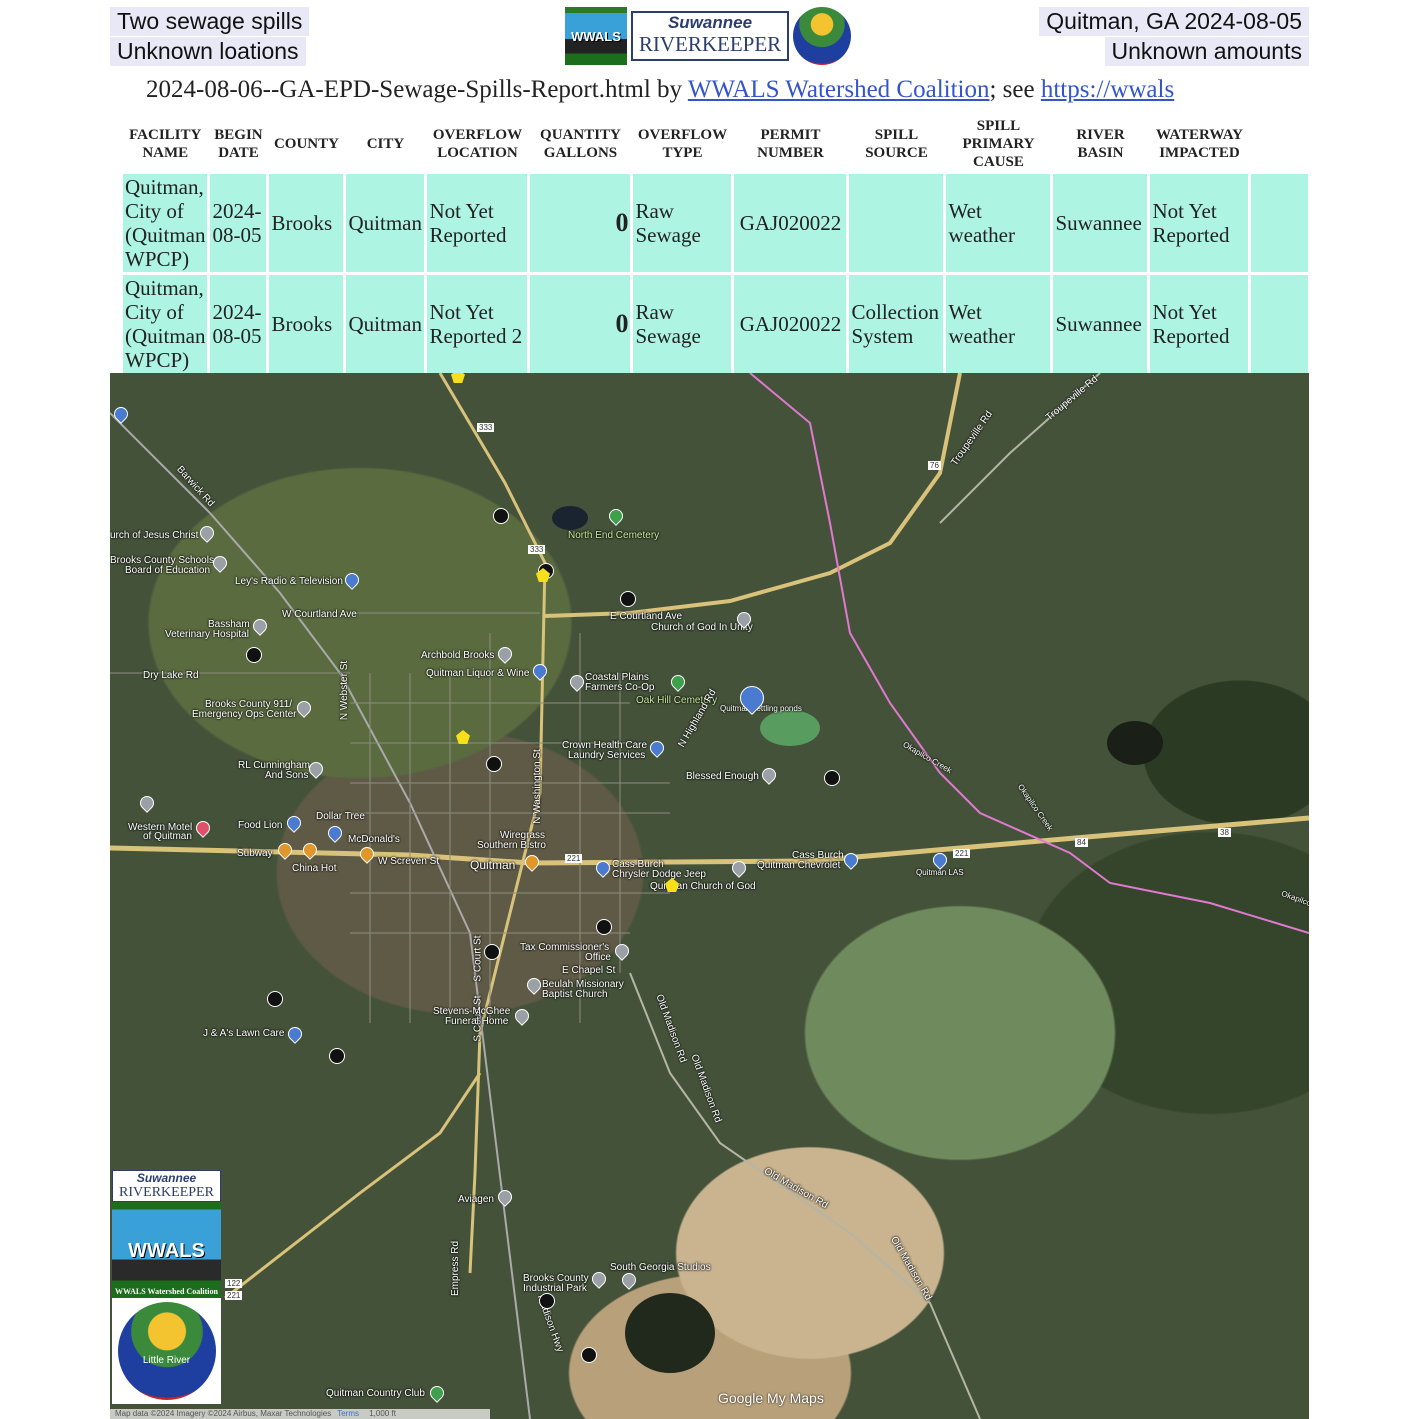 Image resolution: width=1419 pixels, height=1419 pixels. Describe the element at coordinates (1107, 89) in the screenshot. I see `wwals-url-link: https://wwals` at that location.